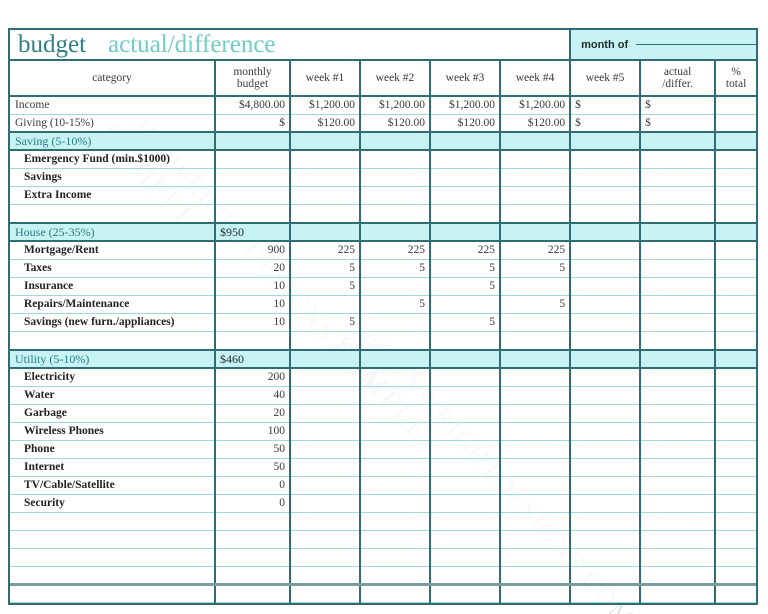 The width and height of the screenshot is (768, 614). Describe the element at coordinates (253, 503) in the screenshot. I see `cell-monthly-budget: 0` at that location.